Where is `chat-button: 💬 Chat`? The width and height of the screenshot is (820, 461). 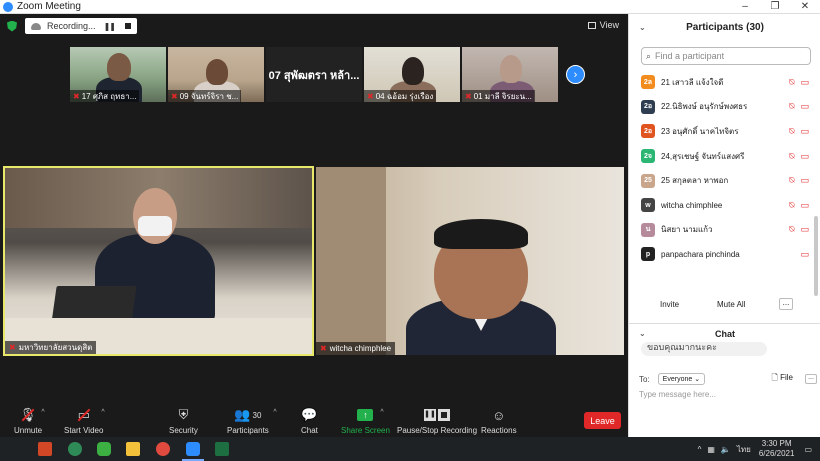
chat-button: 💬 Chat is located at coordinates (309, 421).